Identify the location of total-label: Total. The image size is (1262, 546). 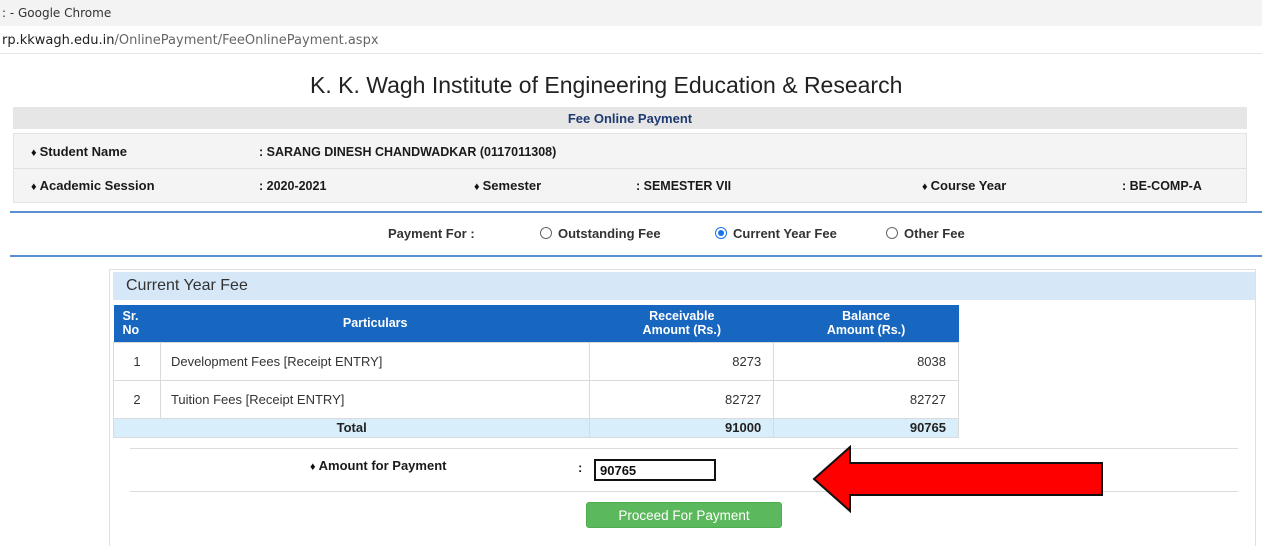
(351, 427).